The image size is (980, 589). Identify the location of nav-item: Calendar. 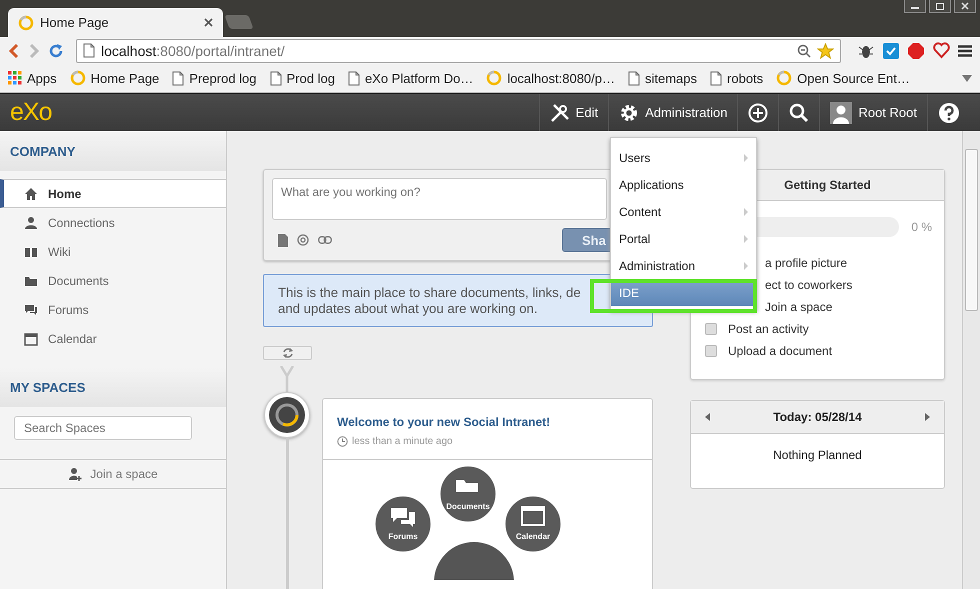
(113, 338).